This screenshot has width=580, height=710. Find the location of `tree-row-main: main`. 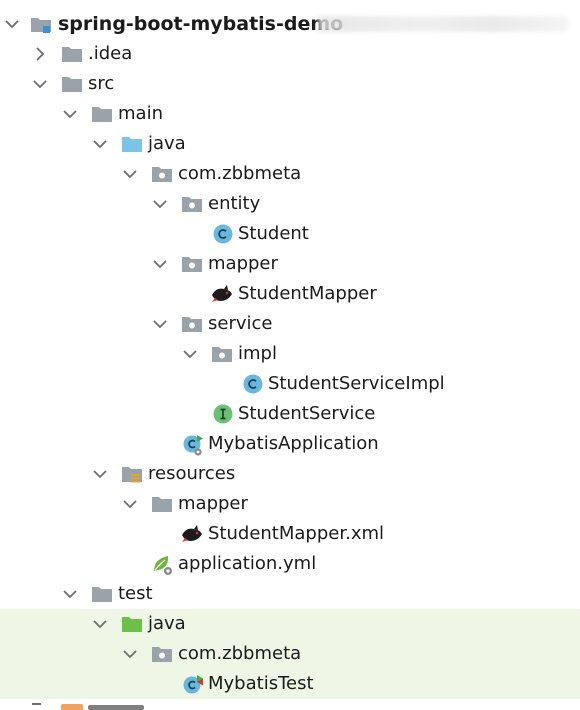

tree-row-main: main is located at coordinates (290, 114).